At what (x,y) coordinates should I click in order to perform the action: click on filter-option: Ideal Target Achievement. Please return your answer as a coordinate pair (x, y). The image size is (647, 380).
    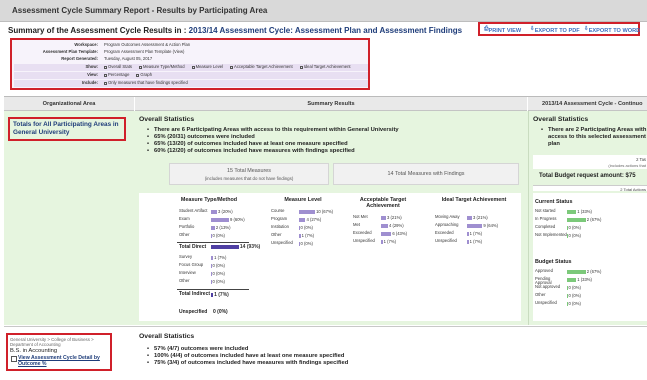
    Looking at the image, I should click on (325, 66).